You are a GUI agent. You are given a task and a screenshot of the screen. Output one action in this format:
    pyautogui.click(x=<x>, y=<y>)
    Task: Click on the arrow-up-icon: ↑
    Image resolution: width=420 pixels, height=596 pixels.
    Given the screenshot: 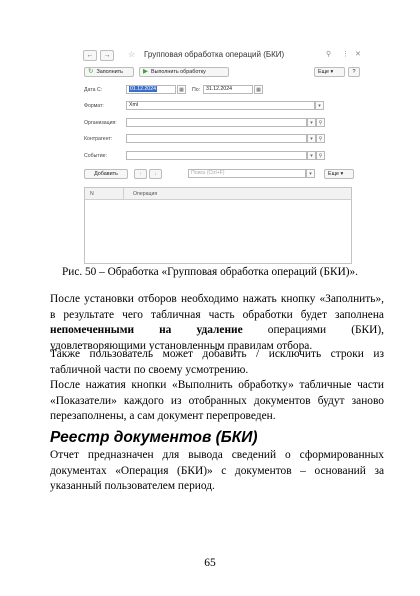 What is the action you would take?
    pyautogui.click(x=140, y=174)
    